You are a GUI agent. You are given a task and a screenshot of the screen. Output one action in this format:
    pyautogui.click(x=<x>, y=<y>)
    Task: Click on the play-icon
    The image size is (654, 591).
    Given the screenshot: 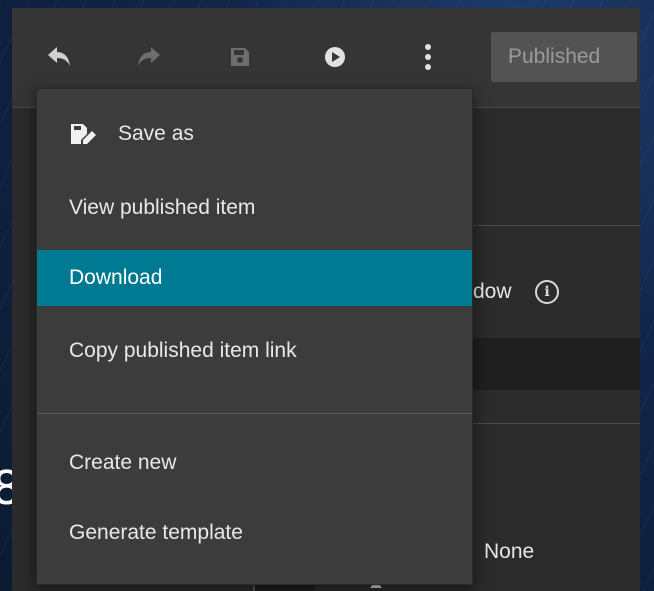 What is the action you would take?
    pyautogui.click(x=335, y=57)
    